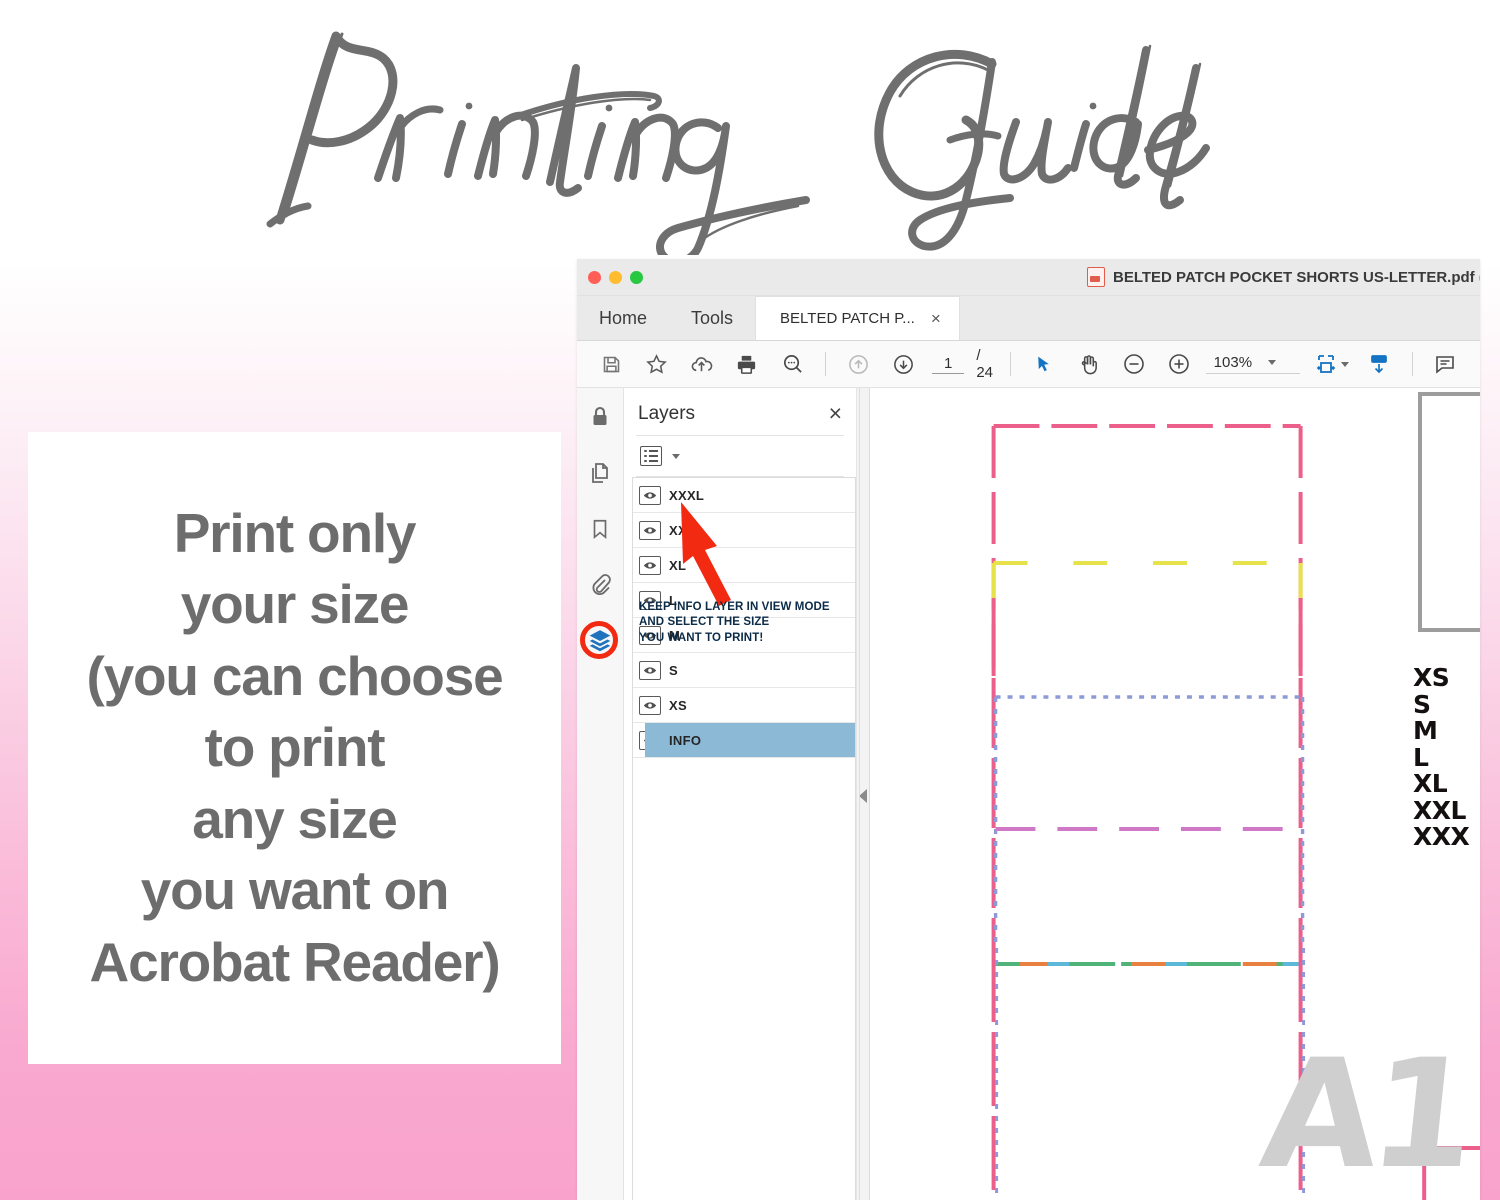 Image resolution: width=1500 pixels, height=1200 pixels. Describe the element at coordinates (948, 364) in the screenshot. I see `page-number-input: 1` at that location.